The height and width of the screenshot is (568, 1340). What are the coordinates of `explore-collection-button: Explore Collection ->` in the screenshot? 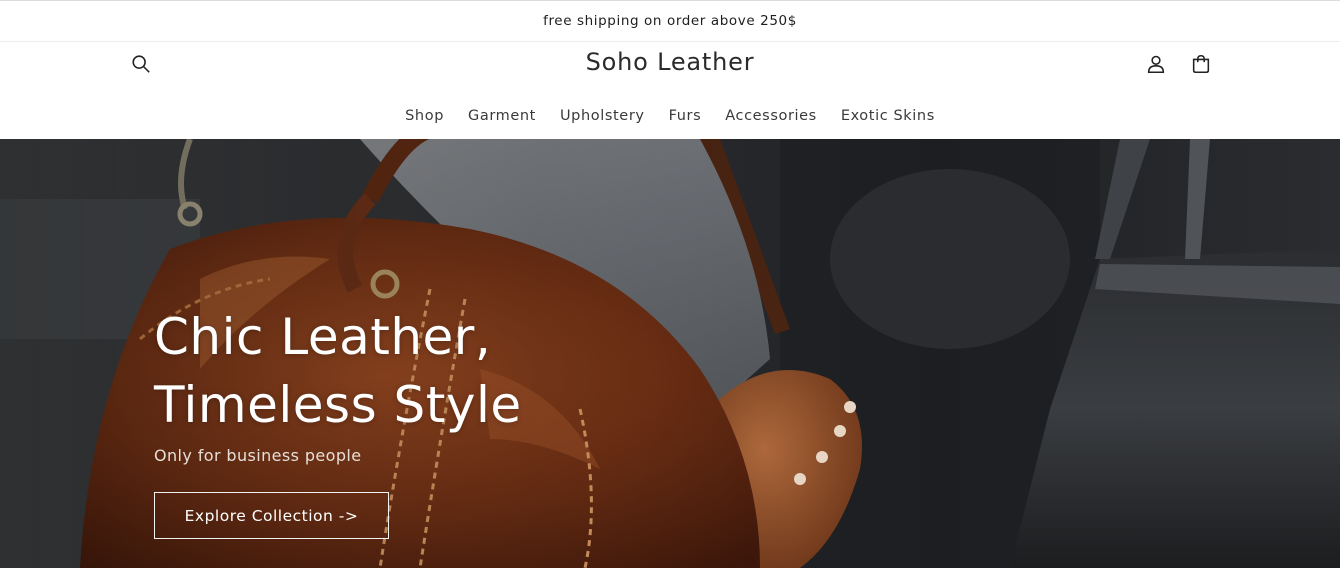 It's located at (271, 515).